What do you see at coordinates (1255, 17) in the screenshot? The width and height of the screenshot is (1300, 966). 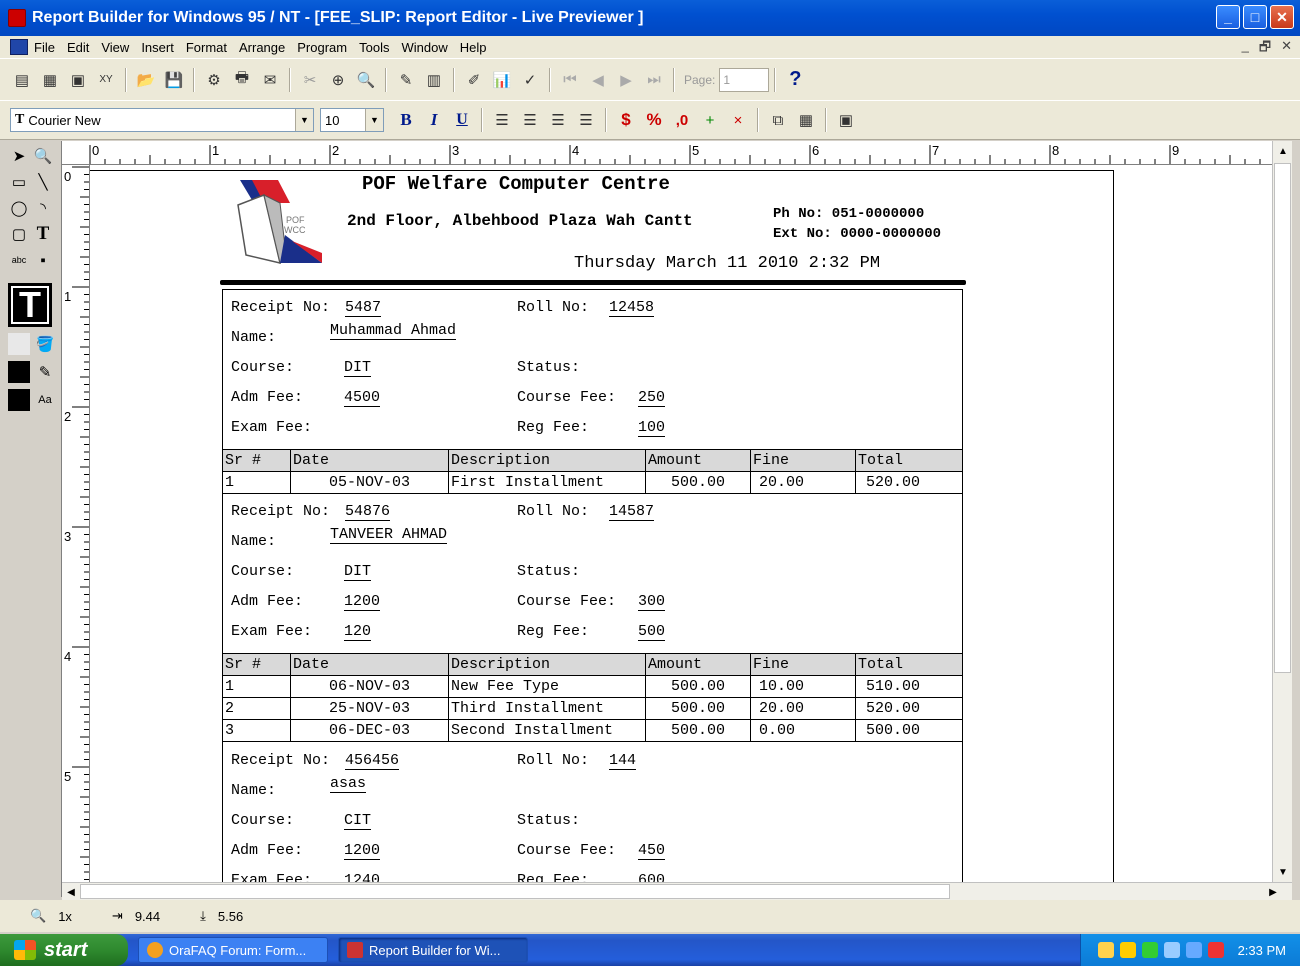 I see `maximize-button: □` at bounding box center [1255, 17].